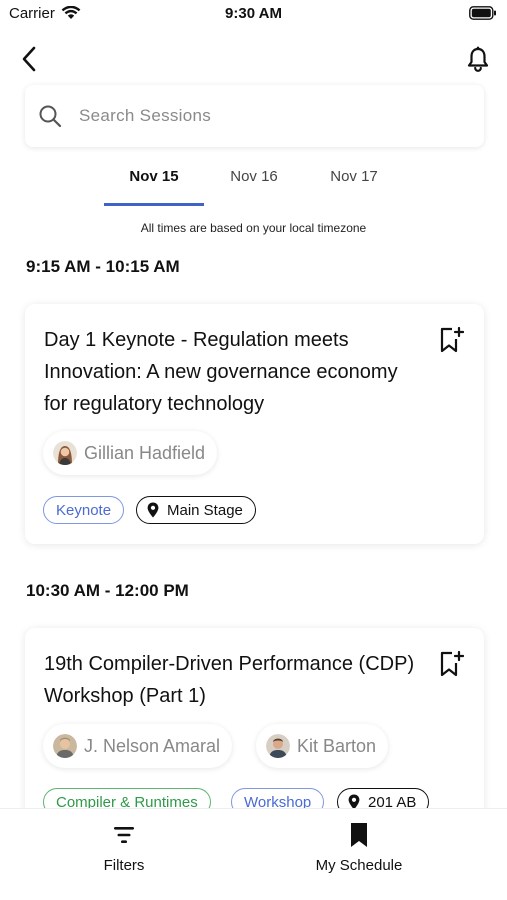 The height and width of the screenshot is (900, 507). What do you see at coordinates (145, 452) in the screenshot?
I see `speaker-name: Gillian Hadfield` at bounding box center [145, 452].